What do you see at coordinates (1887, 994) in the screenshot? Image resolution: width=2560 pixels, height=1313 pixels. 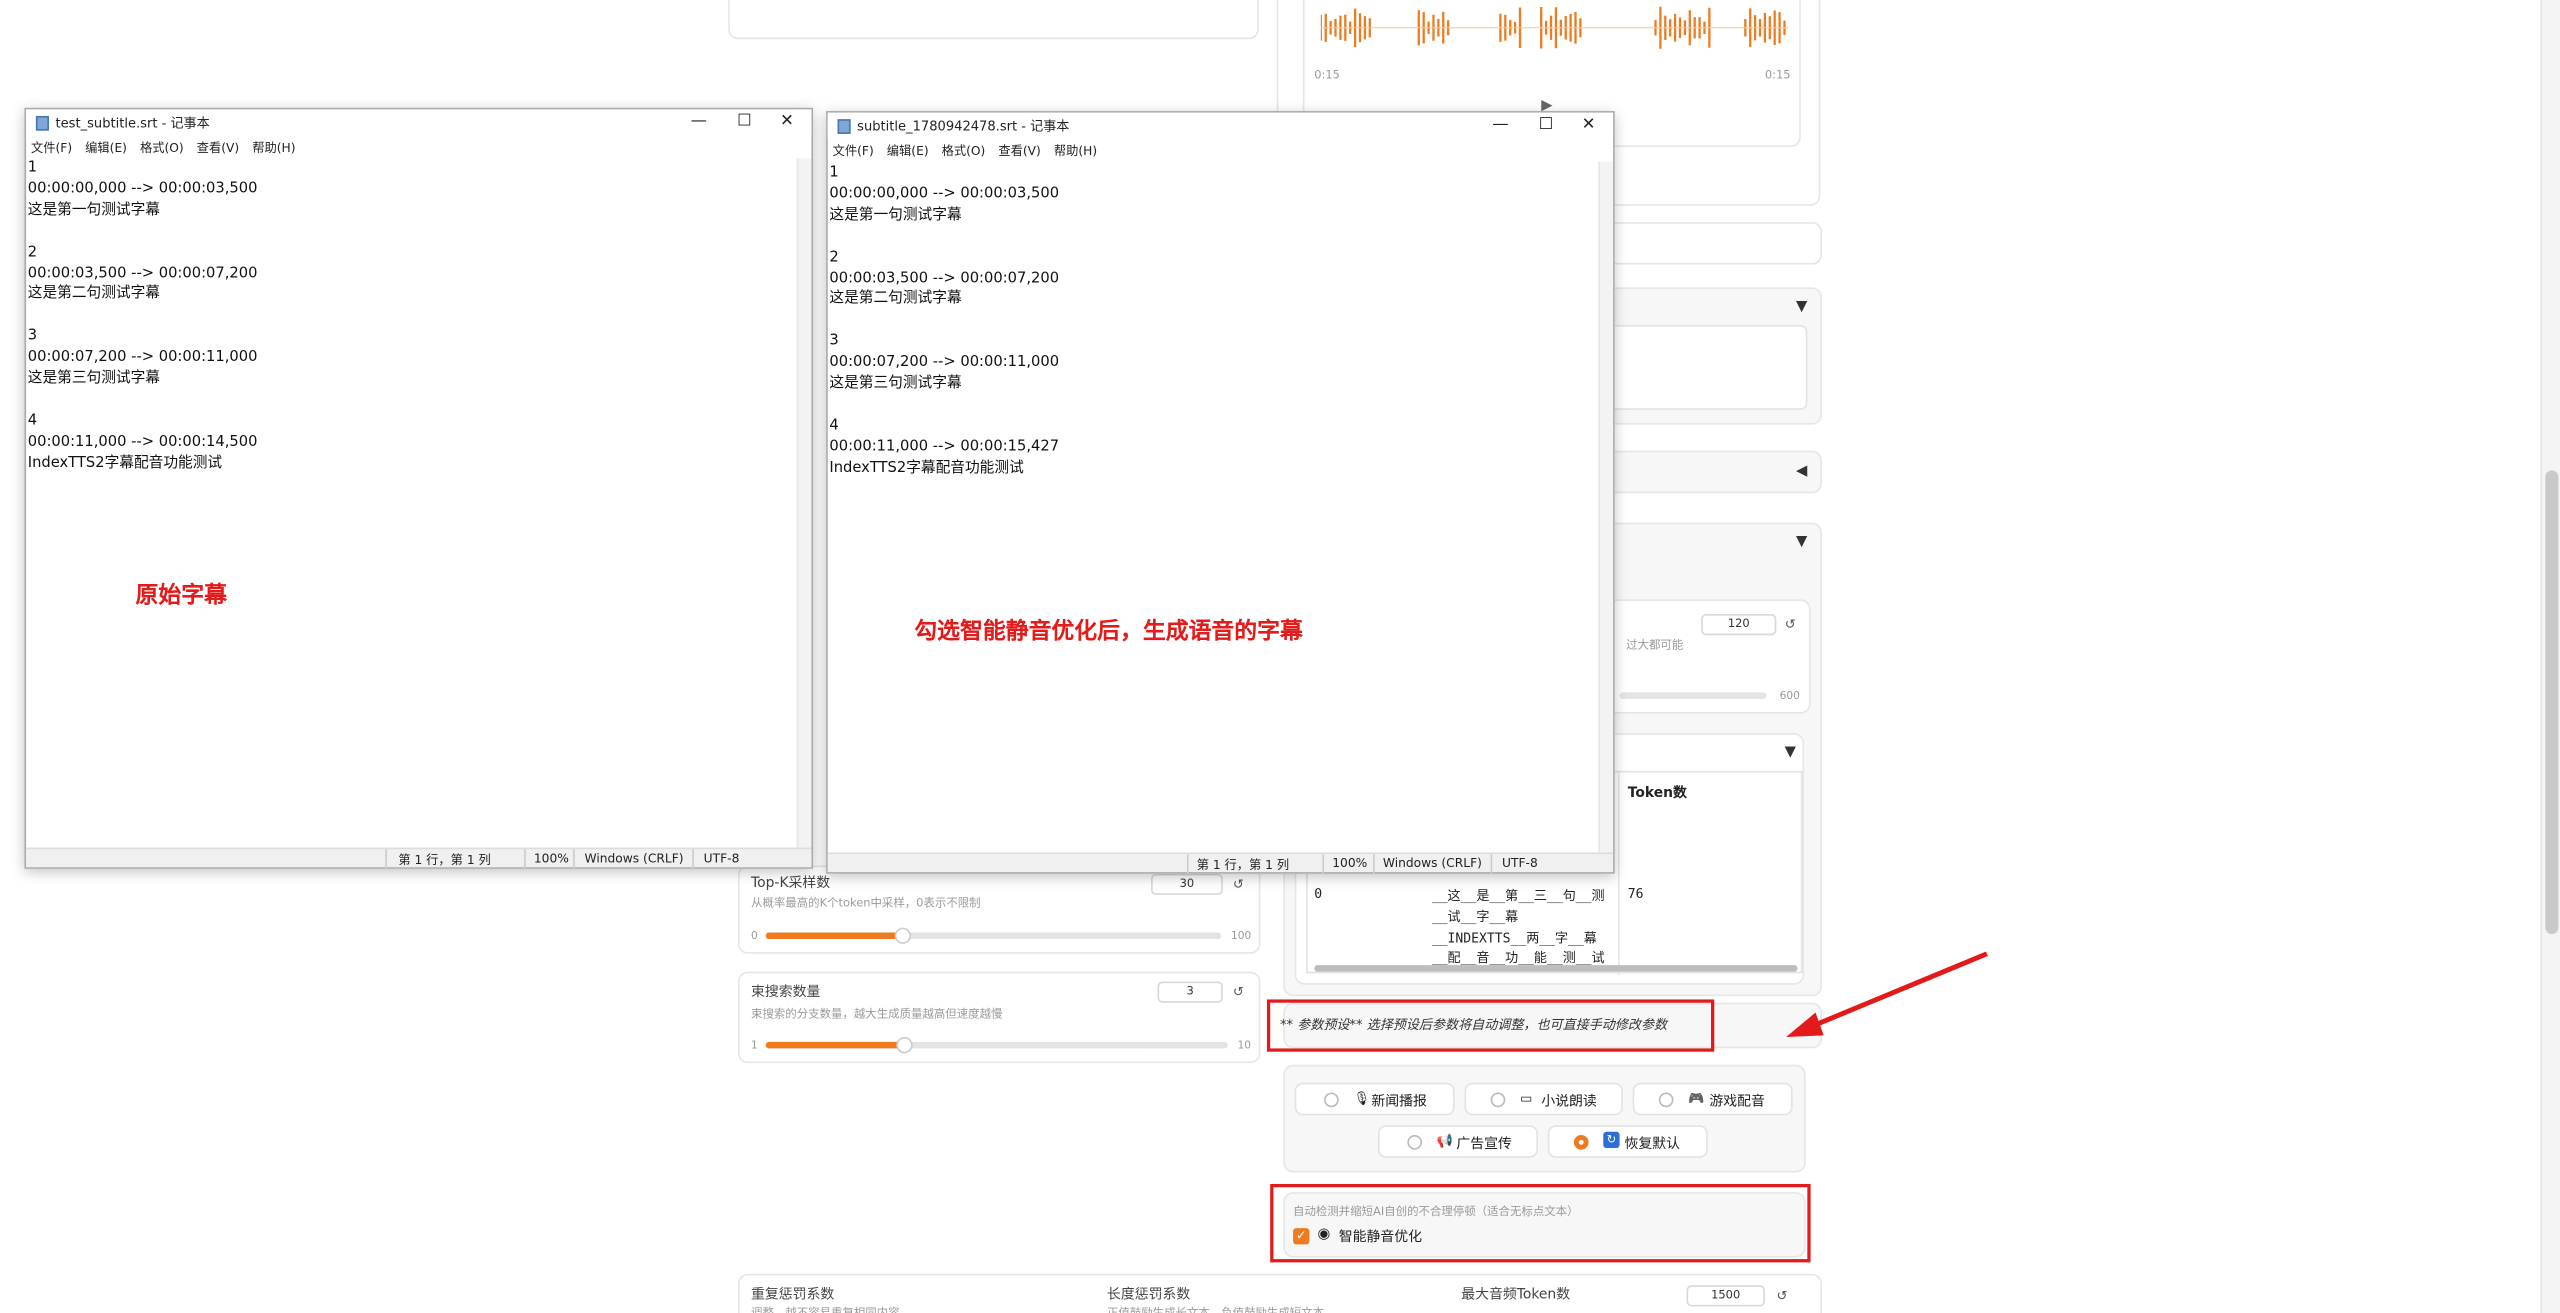 I see `red-arrow-icon` at bounding box center [1887, 994].